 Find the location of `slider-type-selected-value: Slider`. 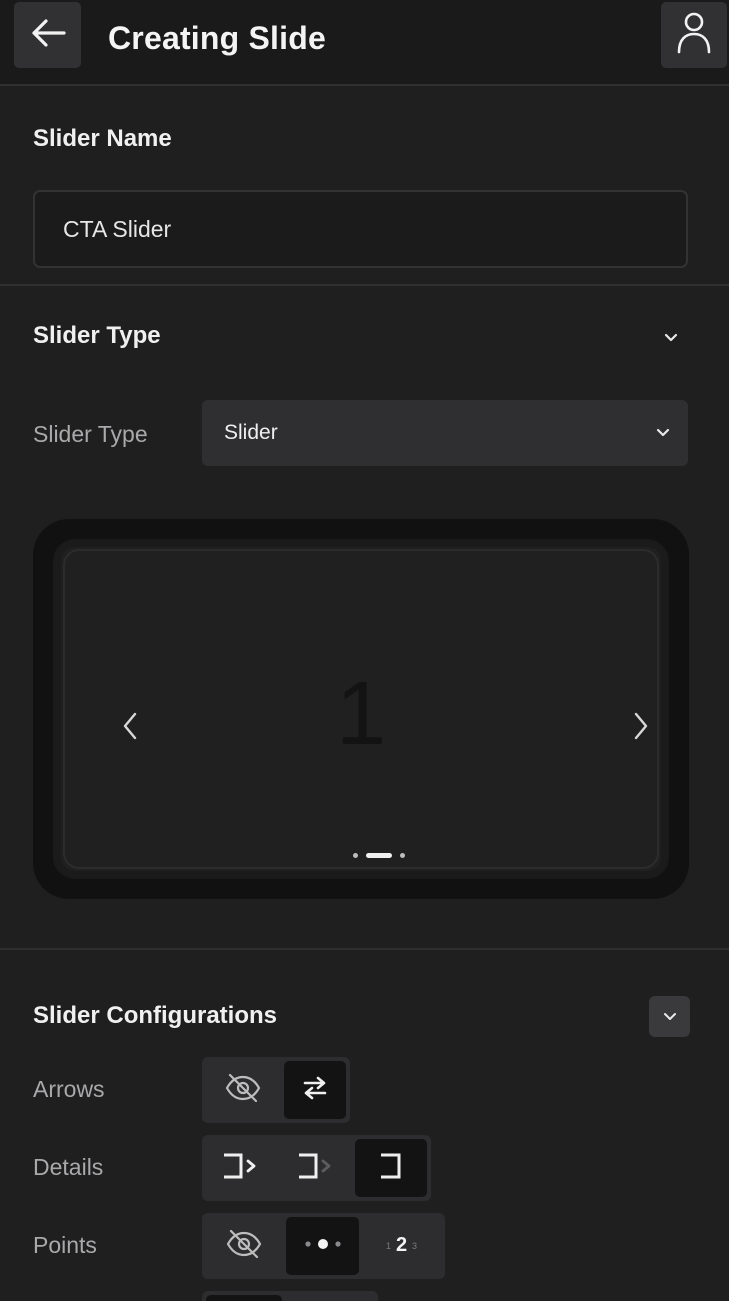

slider-type-selected-value: Slider is located at coordinates (251, 432).